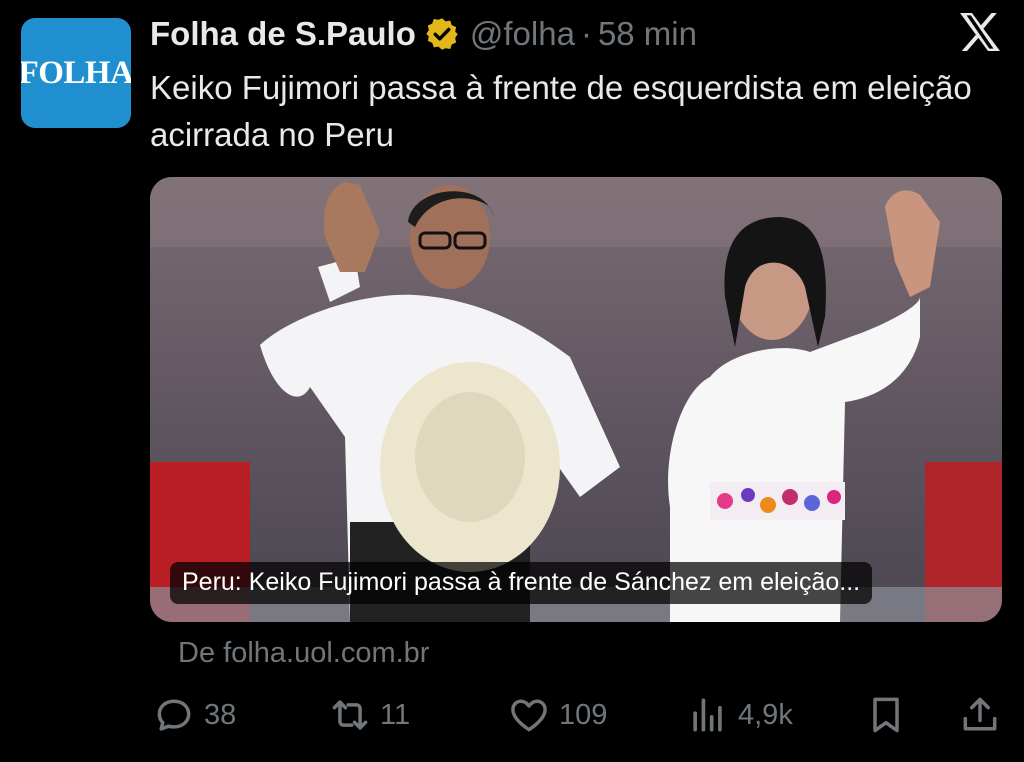 This screenshot has width=1024, height=762. Describe the element at coordinates (583, 714) in the screenshot. I see `like-count: 109` at that location.